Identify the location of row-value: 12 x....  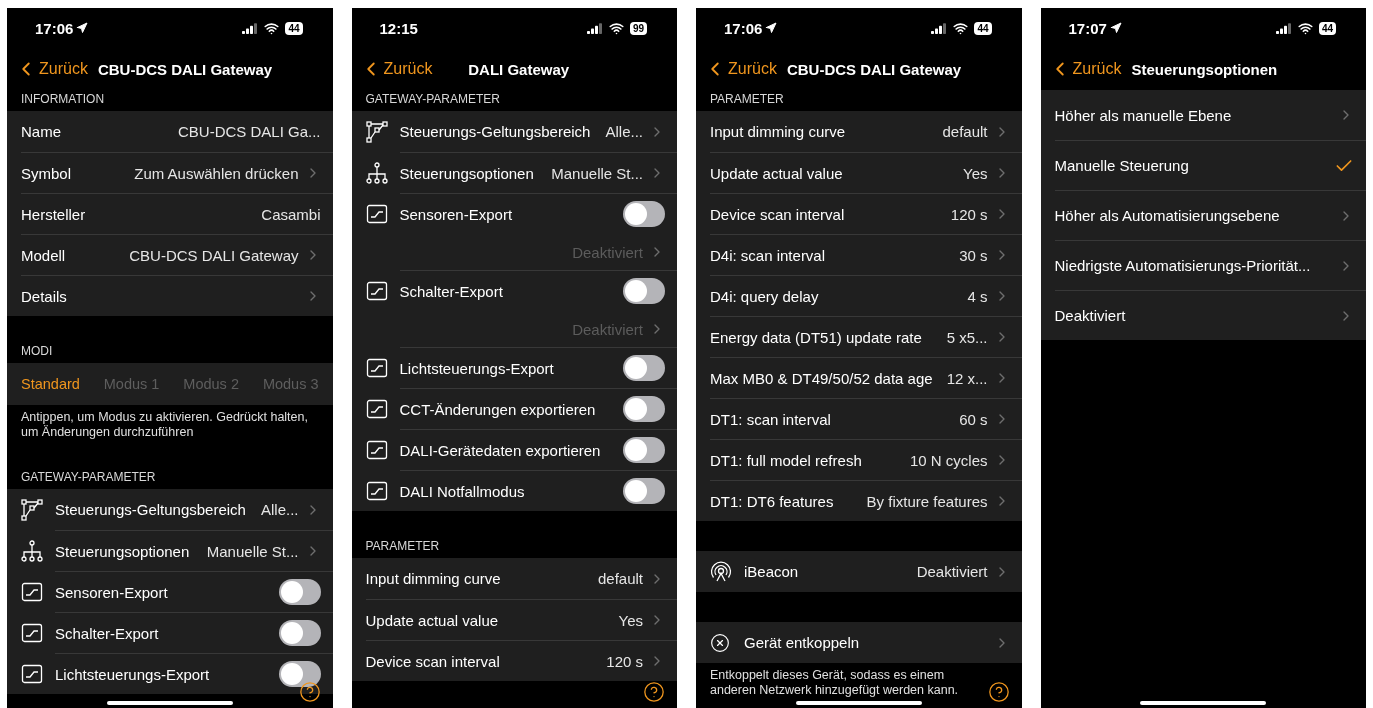
(967, 378).